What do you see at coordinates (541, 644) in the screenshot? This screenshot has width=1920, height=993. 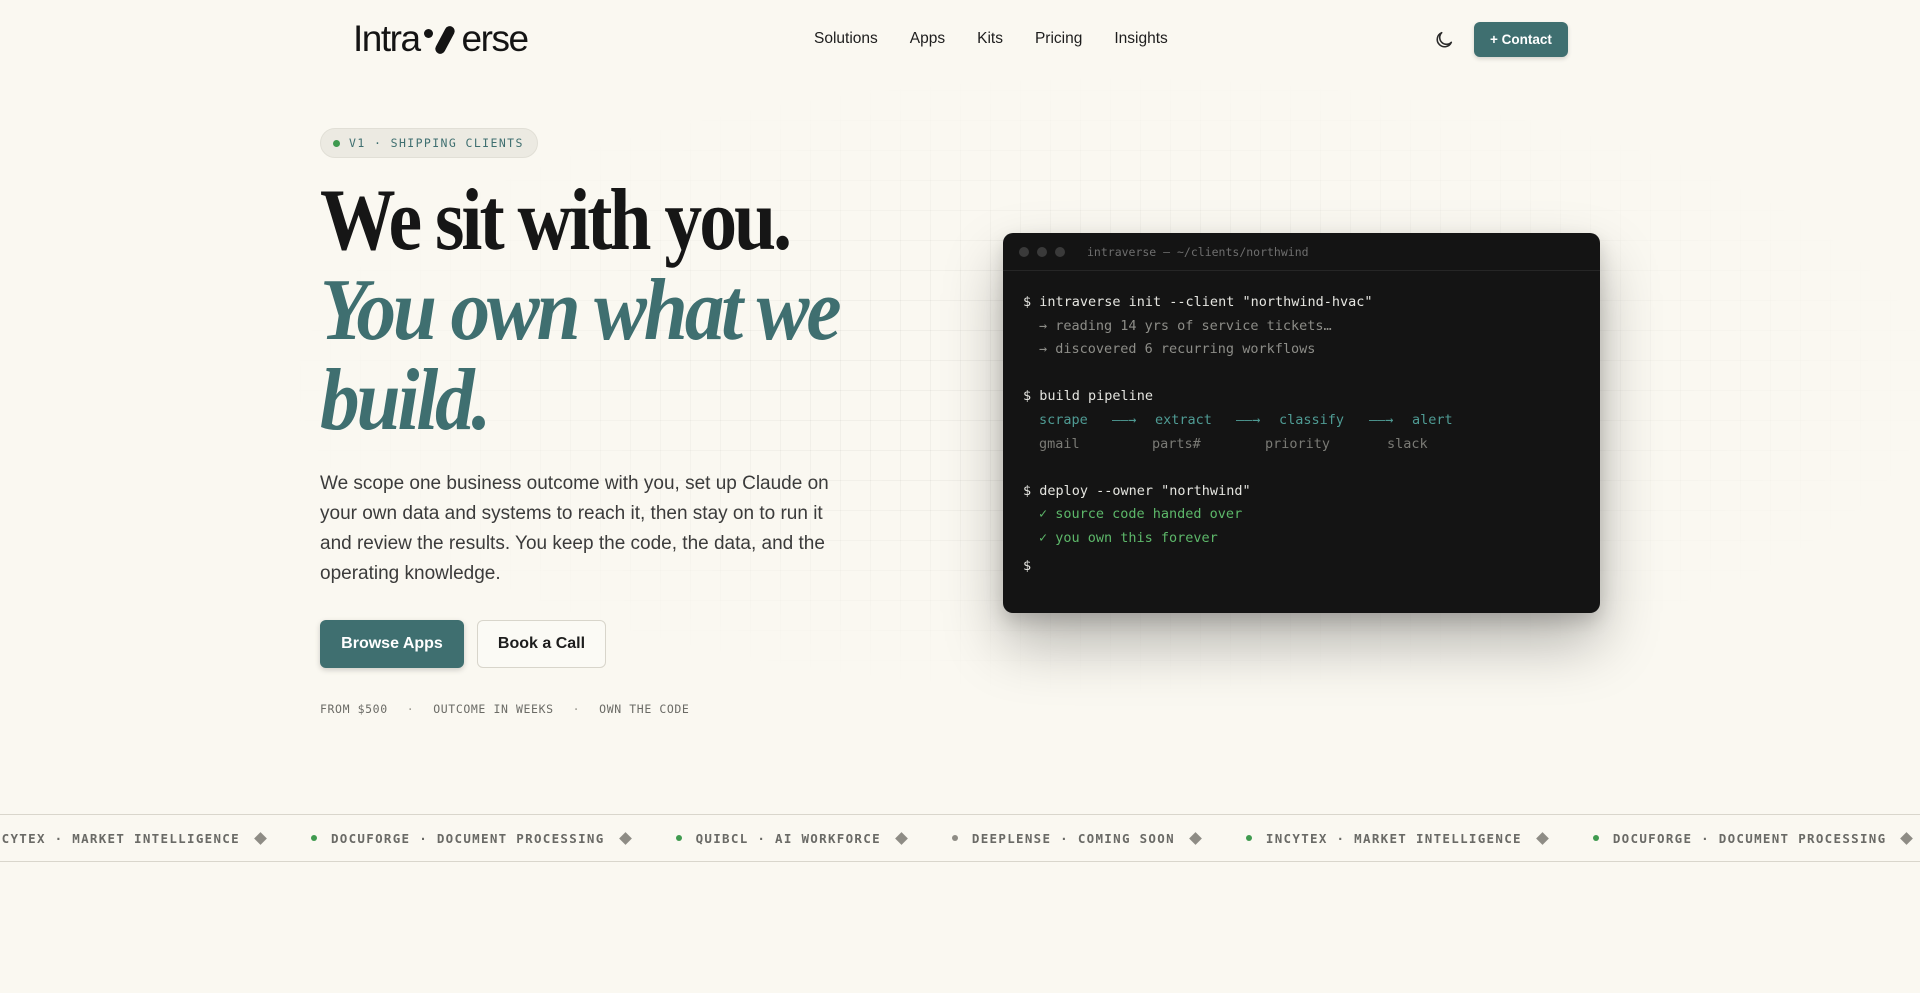 I see `book-call-button: Book a Call` at bounding box center [541, 644].